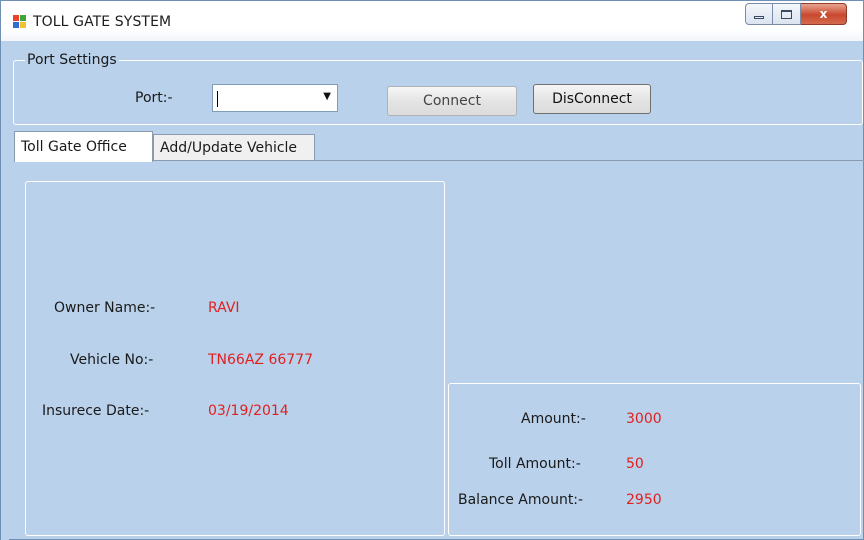  Describe the element at coordinates (759, 14) in the screenshot. I see `minimize-button` at that location.